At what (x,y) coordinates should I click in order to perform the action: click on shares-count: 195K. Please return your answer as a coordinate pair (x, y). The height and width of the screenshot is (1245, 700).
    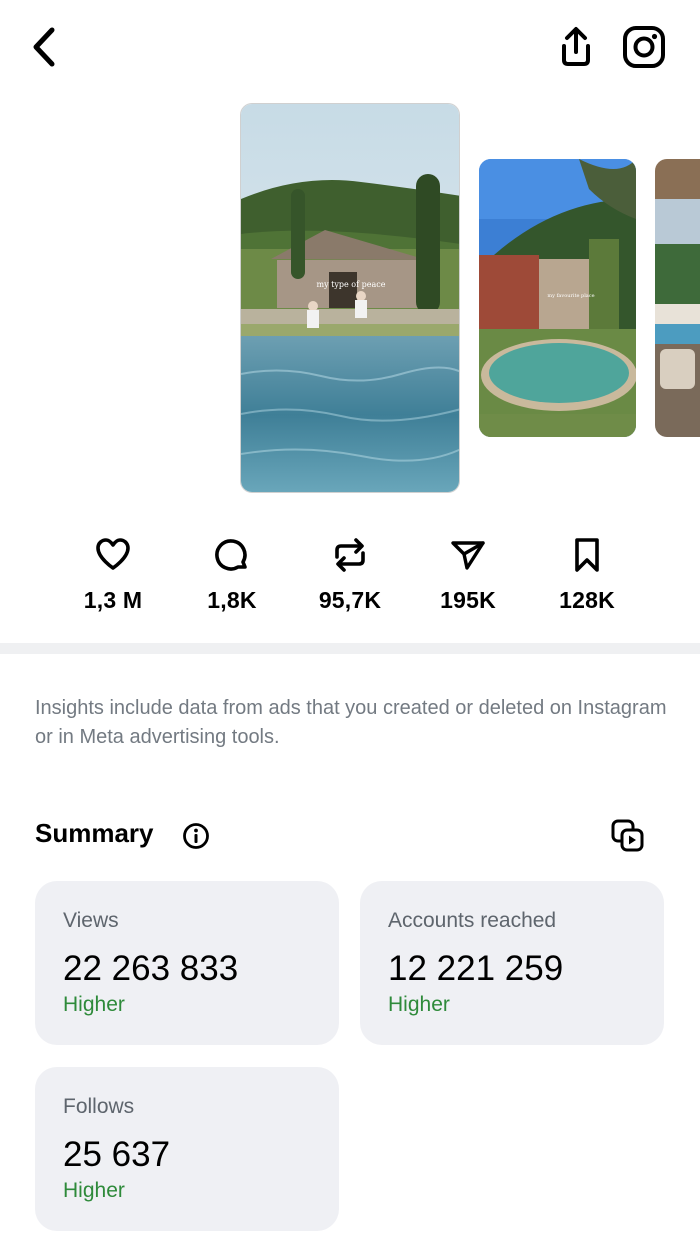
    Looking at the image, I should click on (468, 600).